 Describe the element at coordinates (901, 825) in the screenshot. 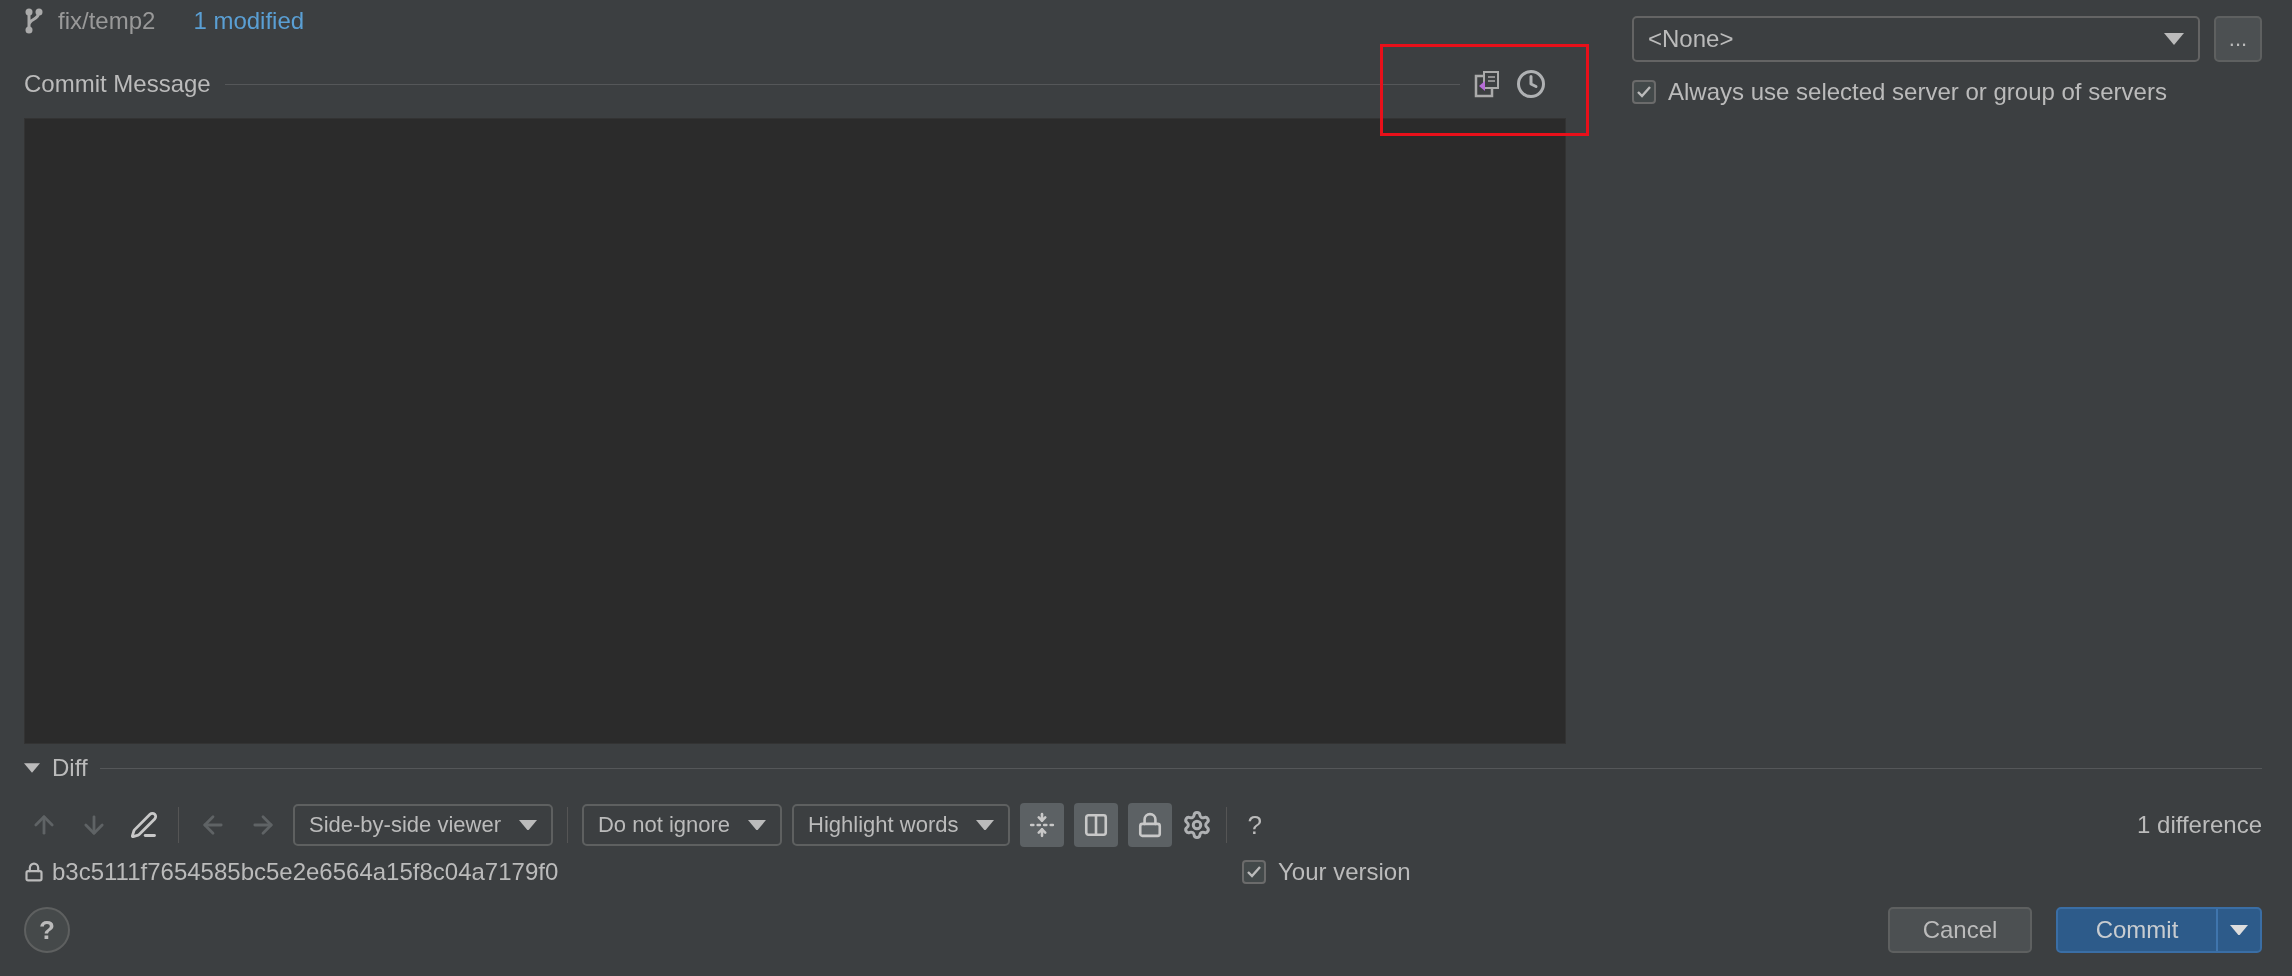

I see `option-dropdown: Highlight words` at that location.